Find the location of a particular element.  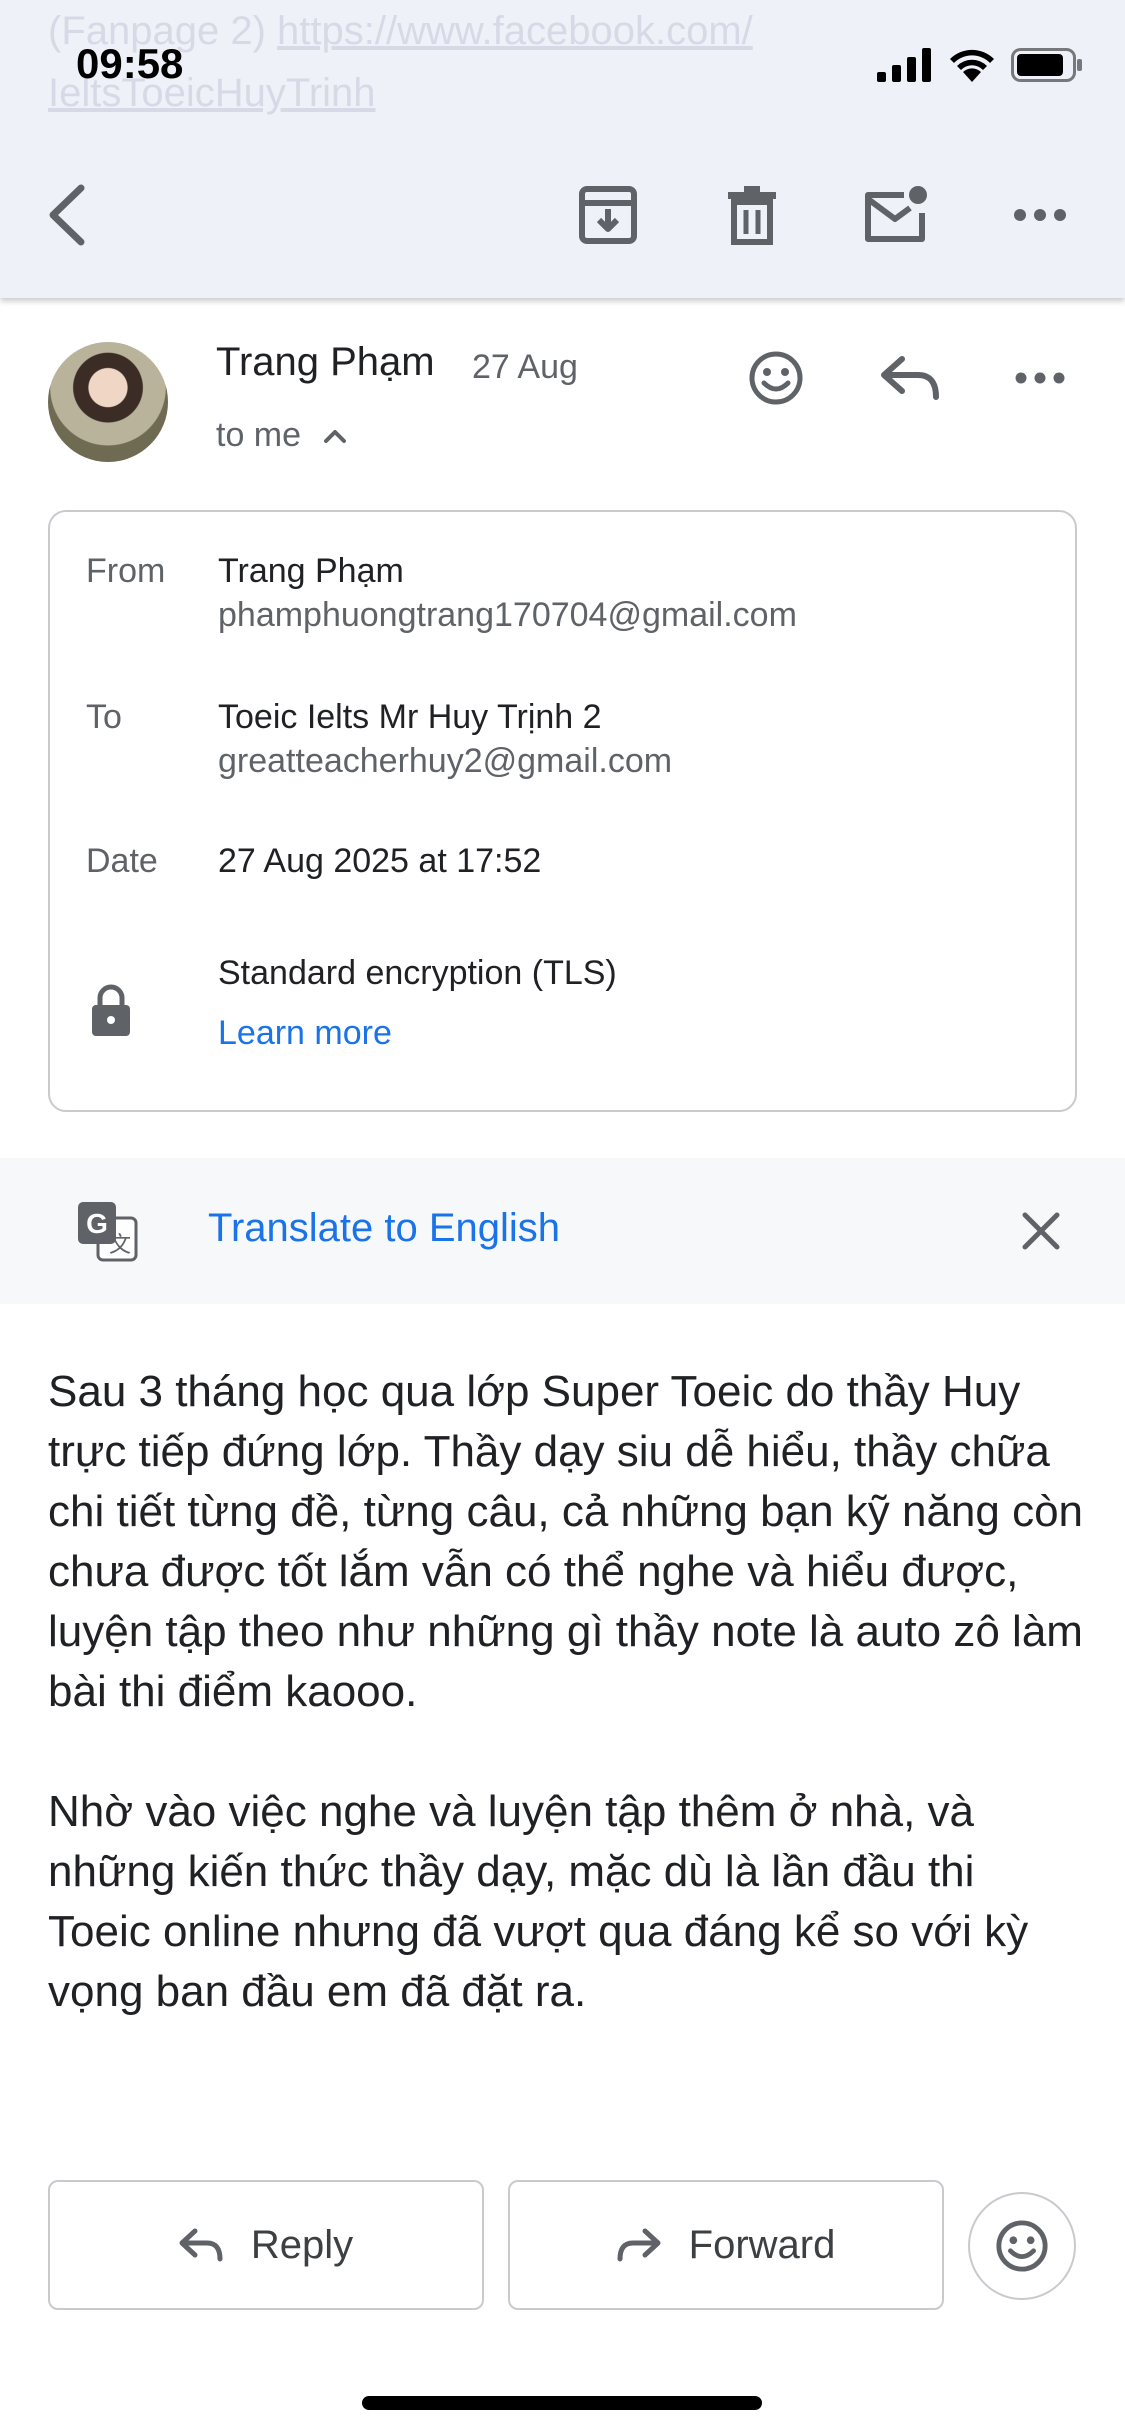

forward-button: Forward is located at coordinates (726, 2245).